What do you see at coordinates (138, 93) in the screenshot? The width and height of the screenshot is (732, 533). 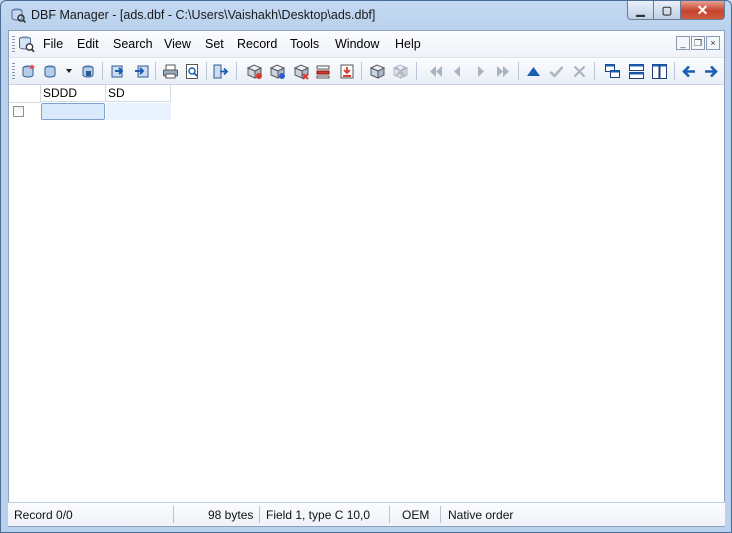 I see `column-header-sd: SD` at bounding box center [138, 93].